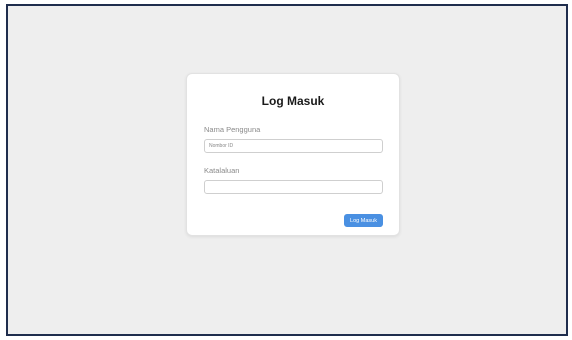 The height and width of the screenshot is (340, 572). What do you see at coordinates (232, 129) in the screenshot?
I see `username-label: Nama Pengguna` at bounding box center [232, 129].